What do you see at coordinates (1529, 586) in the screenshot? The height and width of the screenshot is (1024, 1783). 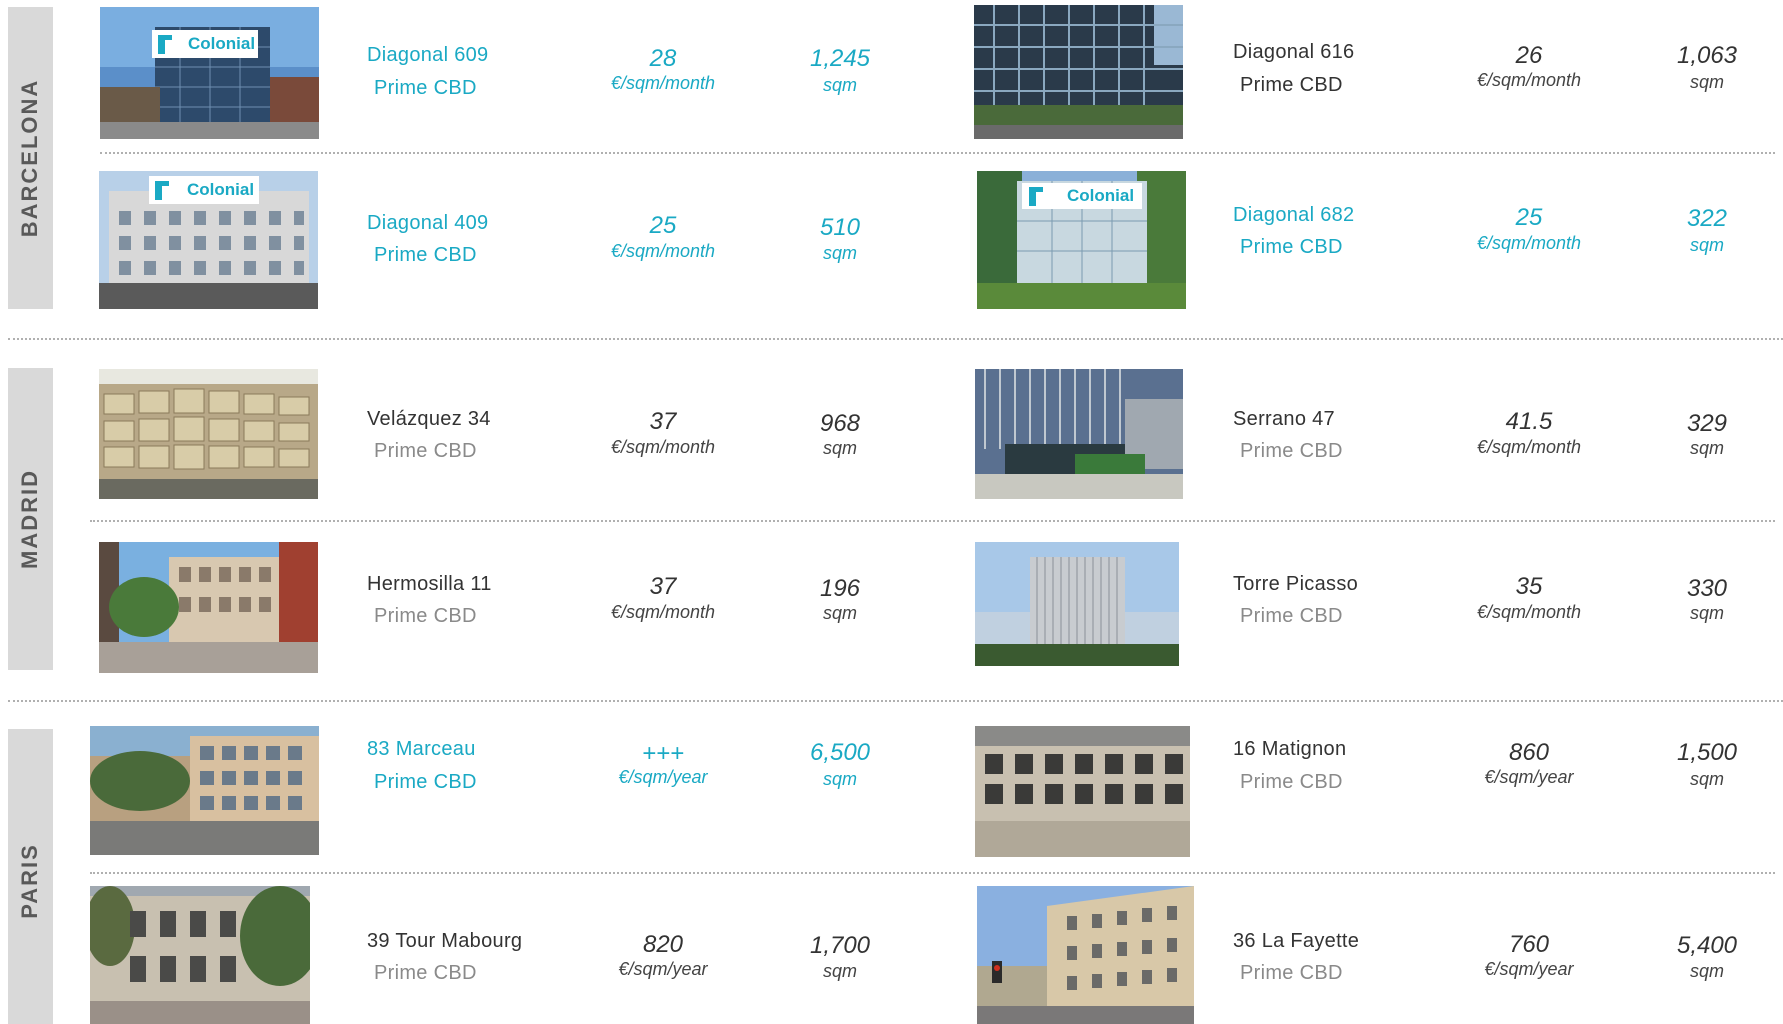 I see `rent-value: 35` at bounding box center [1529, 586].